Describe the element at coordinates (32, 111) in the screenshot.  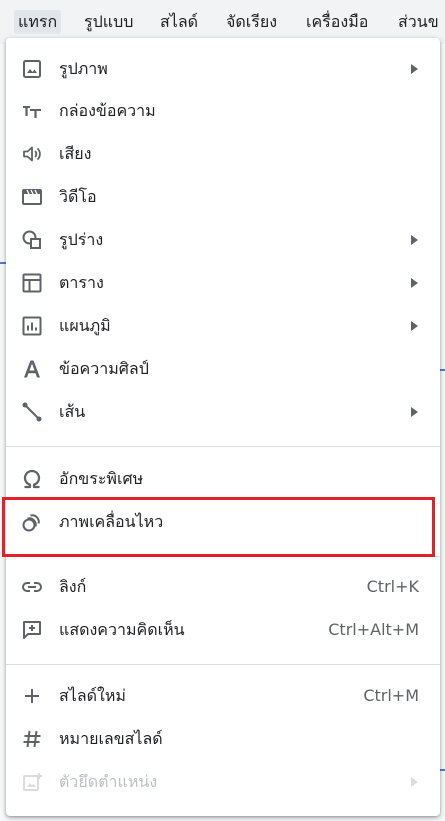
I see `text-box-icon` at that location.